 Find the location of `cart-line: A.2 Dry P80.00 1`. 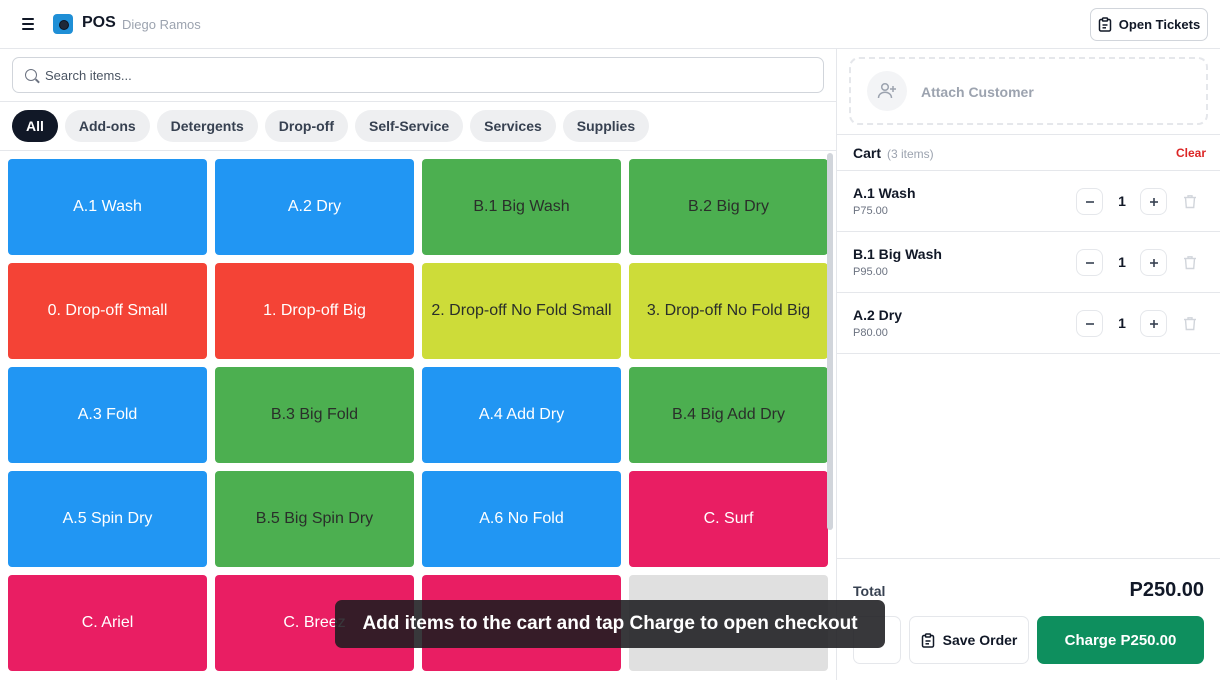

cart-line: A.2 Dry P80.00 1 is located at coordinates (1028, 323).